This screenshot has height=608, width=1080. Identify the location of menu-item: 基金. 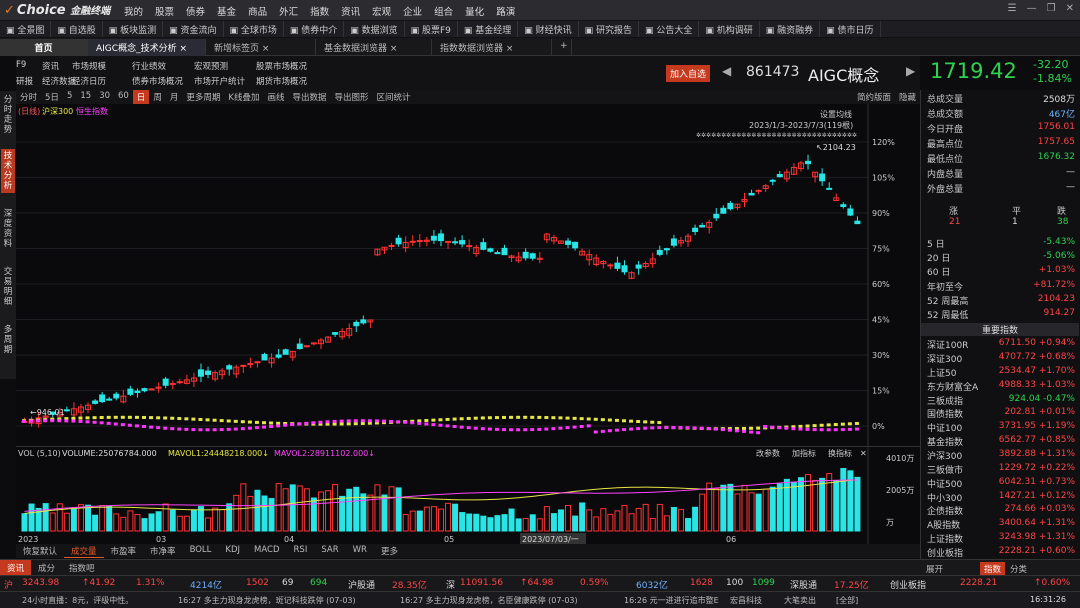
(226, 11).